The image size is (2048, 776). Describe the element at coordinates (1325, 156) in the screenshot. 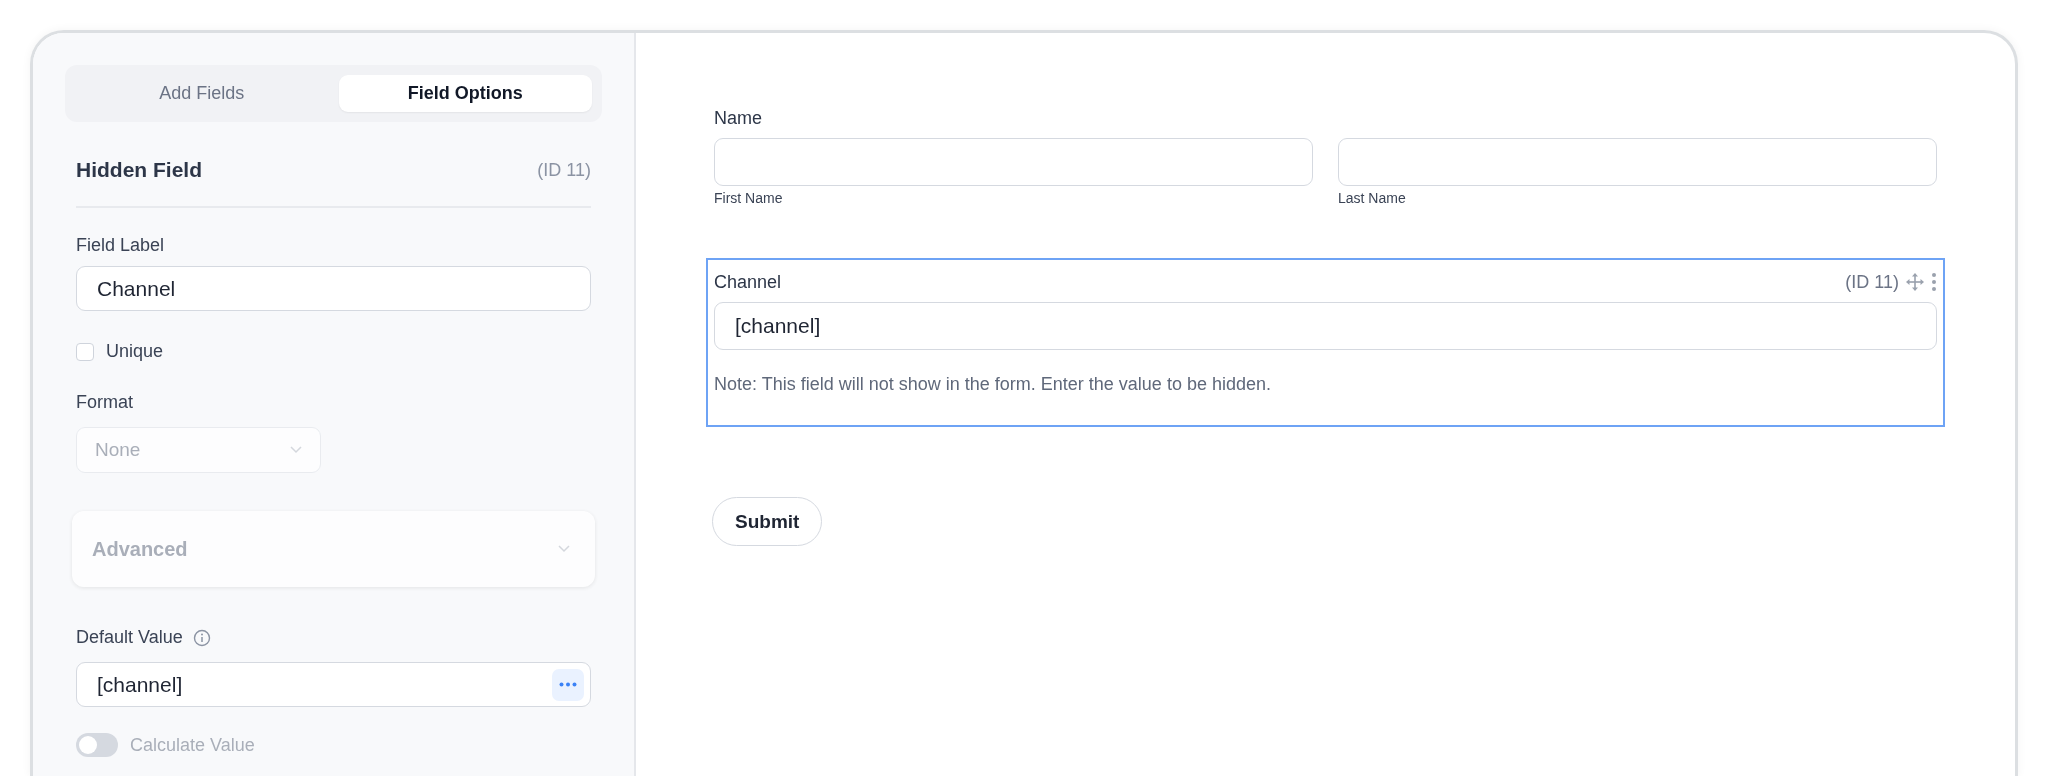

I see `form-field: Name First Name Last Name` at that location.